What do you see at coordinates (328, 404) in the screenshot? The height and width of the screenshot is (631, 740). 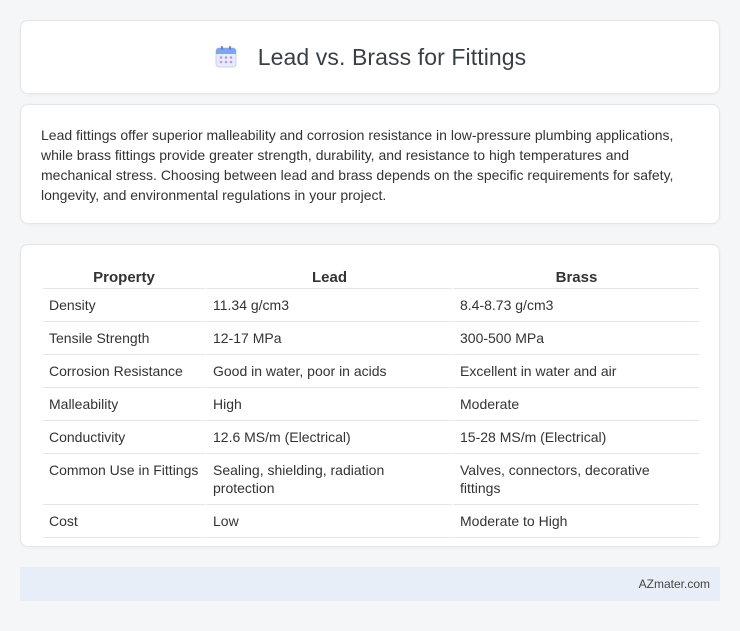 I see `cell-lead: High` at bounding box center [328, 404].